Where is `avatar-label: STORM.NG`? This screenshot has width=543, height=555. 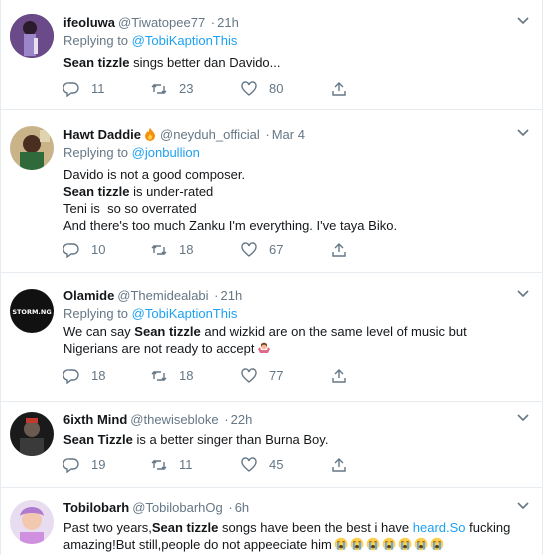
avatar-label: STORM.NG is located at coordinates (31, 312).